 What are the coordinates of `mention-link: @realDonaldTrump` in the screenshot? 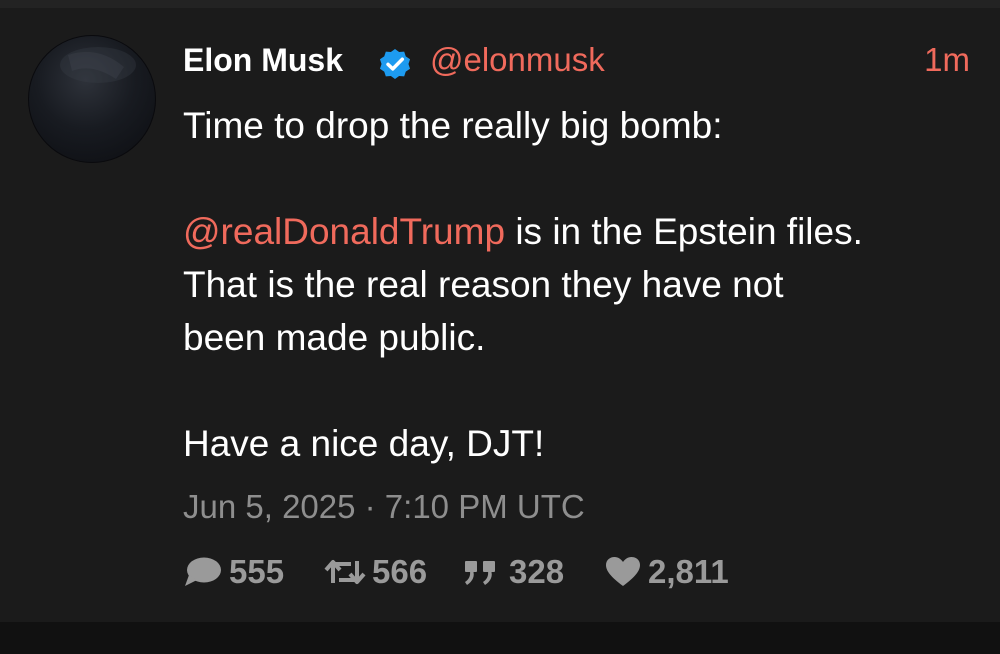 It's located at (344, 231).